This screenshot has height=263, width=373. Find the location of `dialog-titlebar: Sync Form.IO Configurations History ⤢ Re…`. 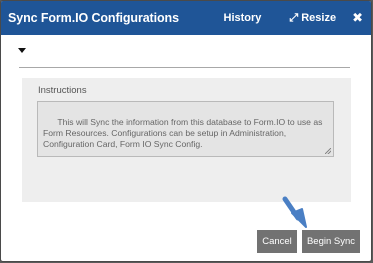

dialog-titlebar: Sync Form.IO Configurations History ⤢ Re… is located at coordinates (186, 18).